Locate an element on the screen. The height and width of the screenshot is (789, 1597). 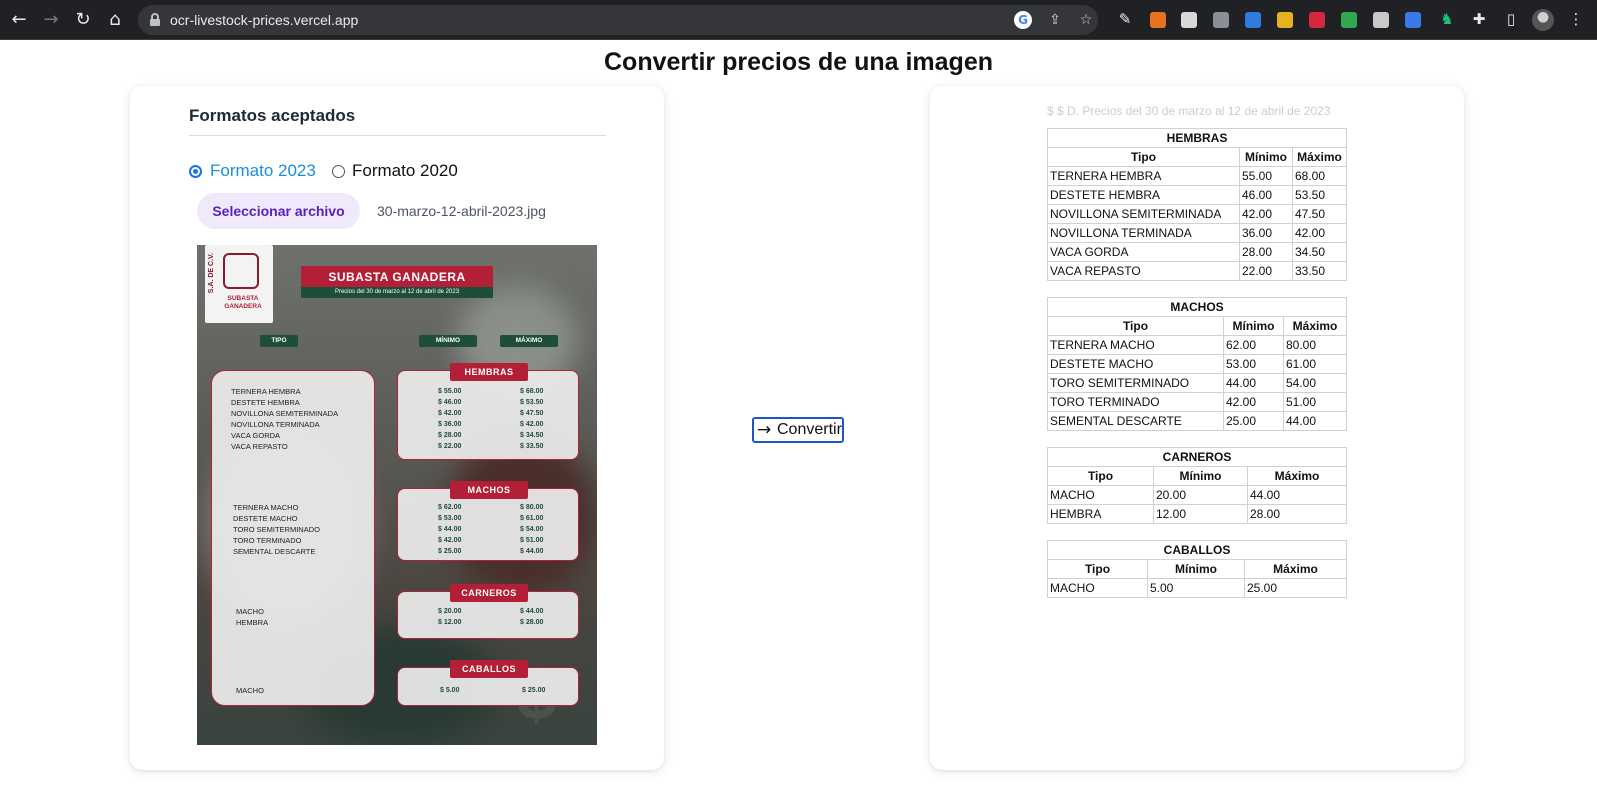
puzzle-extensions-icon: ✚ is located at coordinates (1479, 19).